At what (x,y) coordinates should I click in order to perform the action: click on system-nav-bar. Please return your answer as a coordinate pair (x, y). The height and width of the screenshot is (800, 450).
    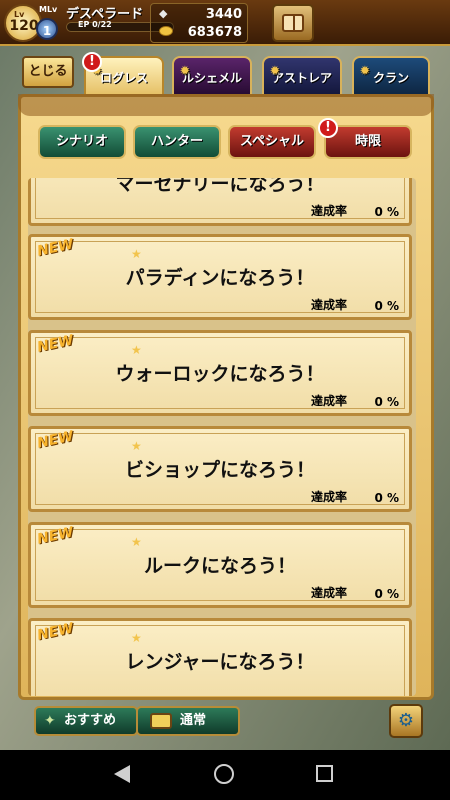
    Looking at the image, I should click on (225, 775).